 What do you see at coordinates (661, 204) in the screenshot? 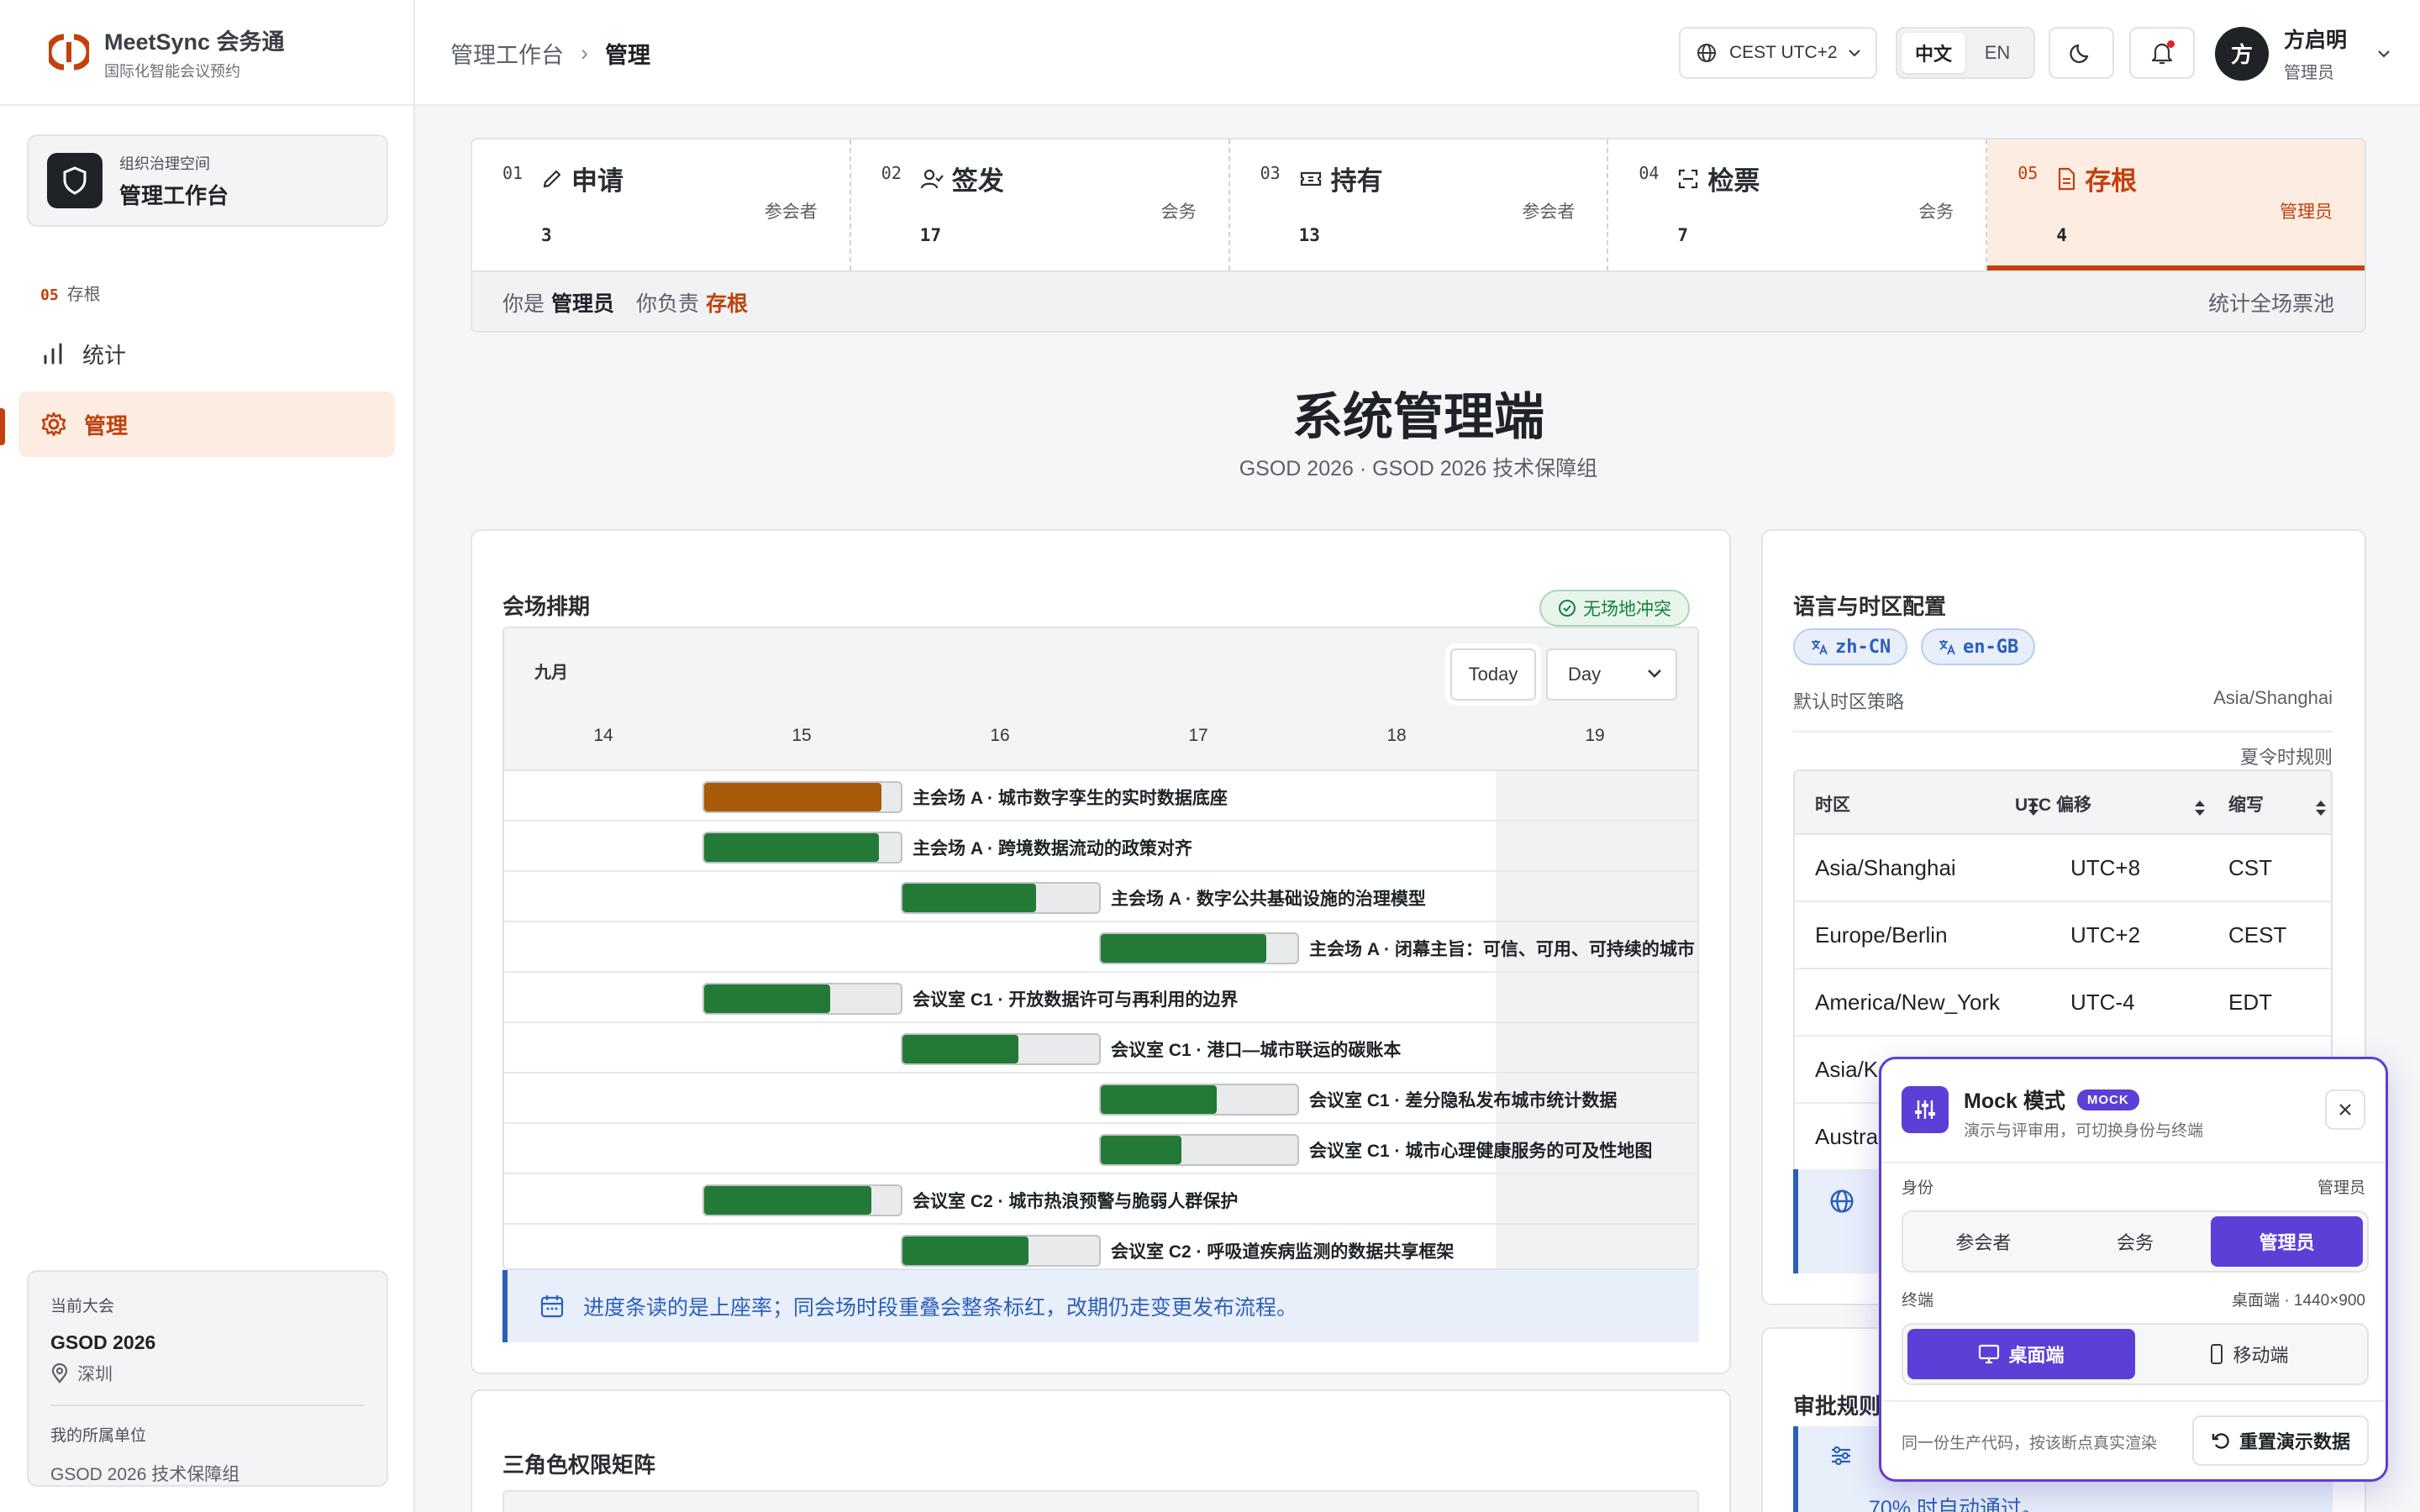
I see `step-apply: 01 申请 参会者 3` at bounding box center [661, 204].